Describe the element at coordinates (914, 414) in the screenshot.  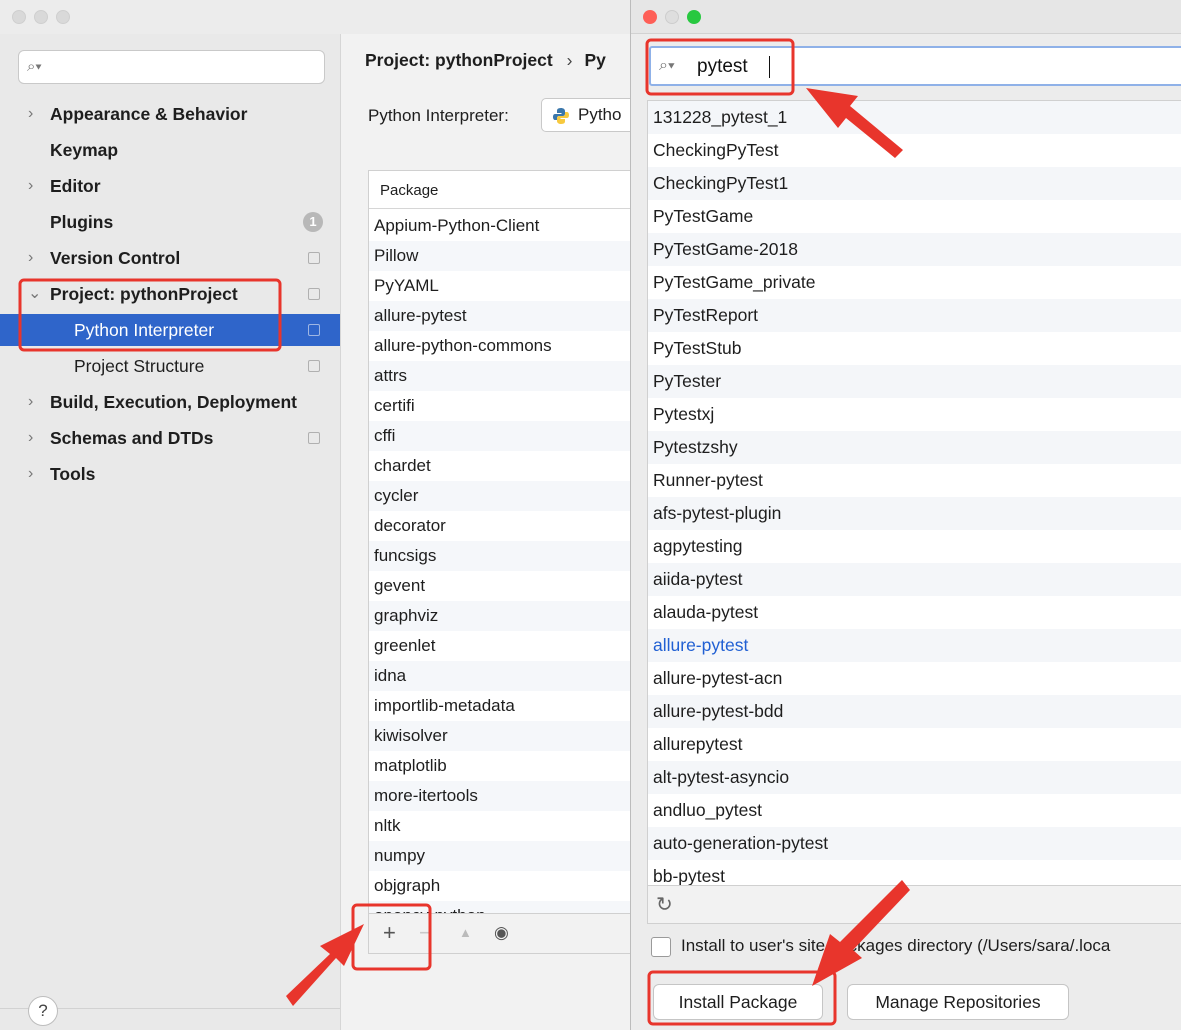
I see `list-item: Pytestxj` at that location.